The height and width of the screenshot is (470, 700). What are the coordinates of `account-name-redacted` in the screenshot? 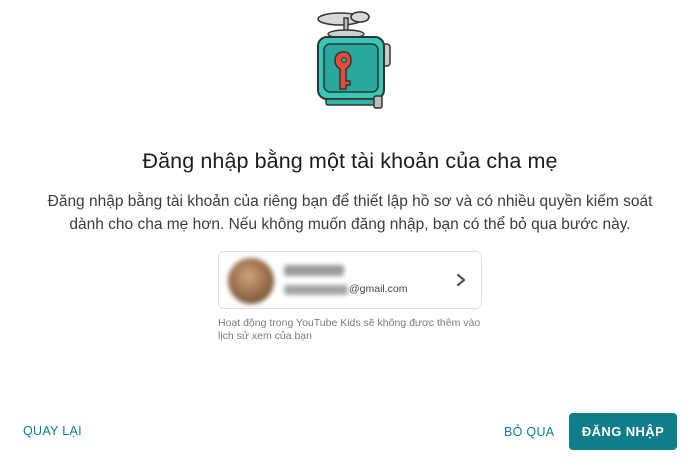 It's located at (314, 270).